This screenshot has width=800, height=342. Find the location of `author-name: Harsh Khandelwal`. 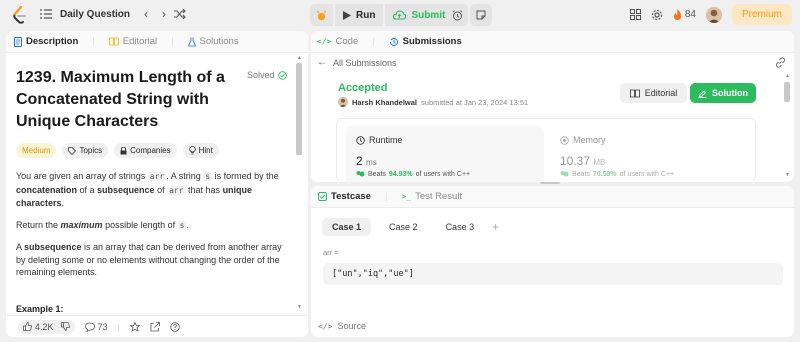

author-name: Harsh Khandelwal is located at coordinates (384, 102).